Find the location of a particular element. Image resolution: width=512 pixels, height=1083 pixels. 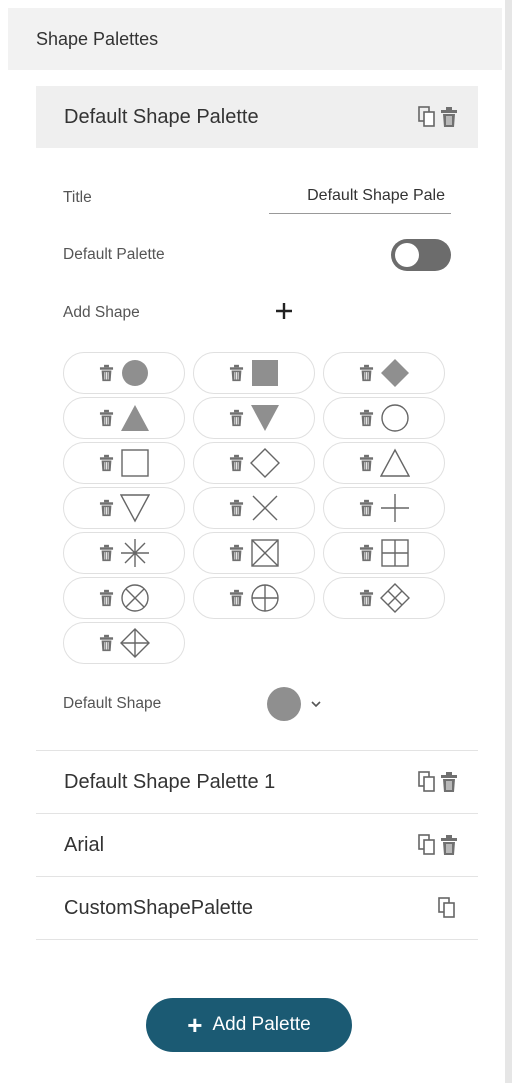

add-shape-row: Add Shape is located at coordinates (257, 313).